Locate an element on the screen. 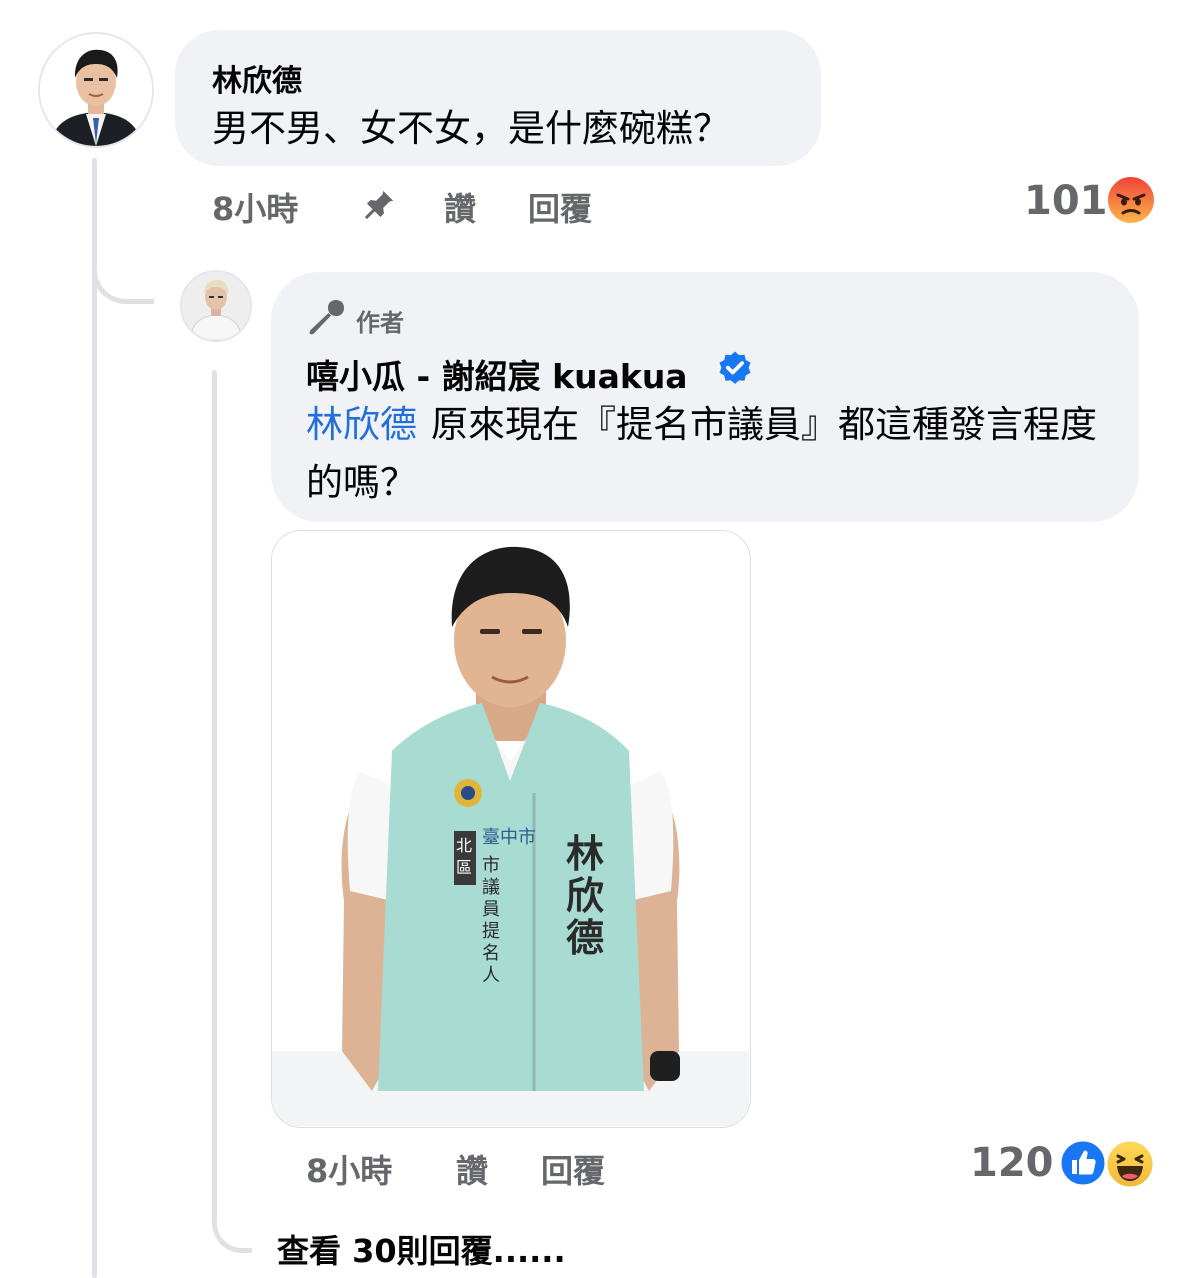 This screenshot has width=1179, height=1278. pin-icon is located at coordinates (379, 205).